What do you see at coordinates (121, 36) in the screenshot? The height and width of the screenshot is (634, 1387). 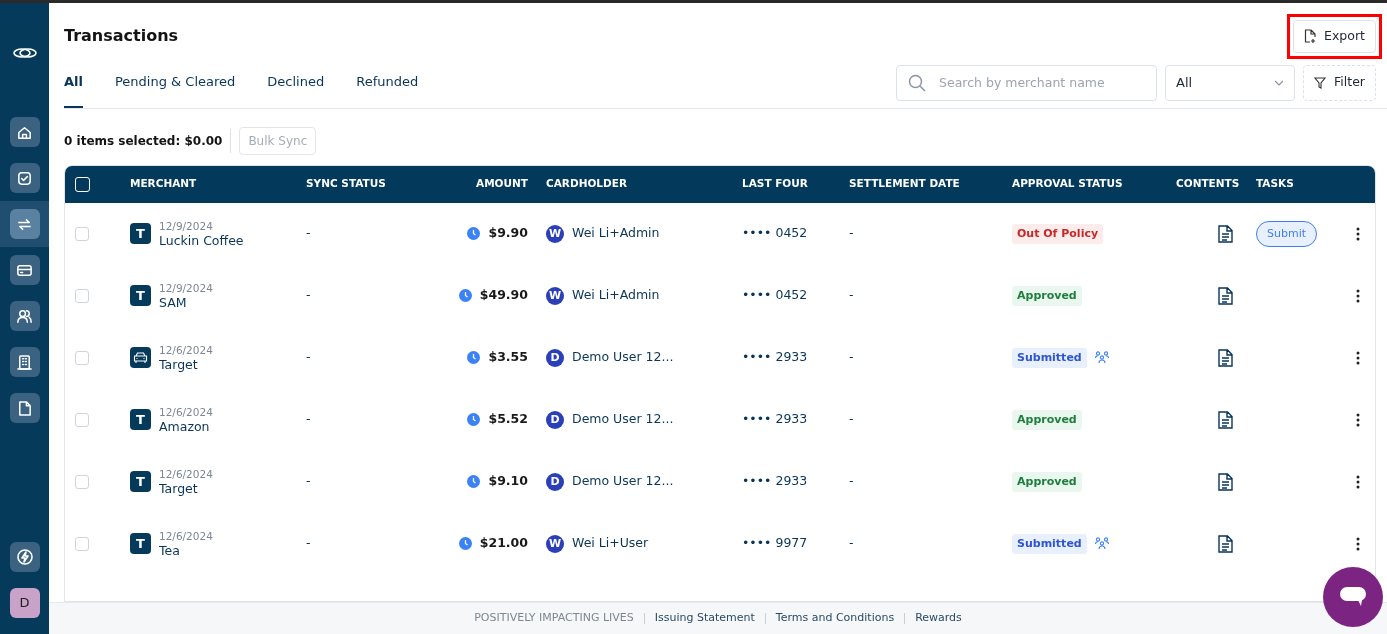 I see `page-title: Transactions` at bounding box center [121, 36].